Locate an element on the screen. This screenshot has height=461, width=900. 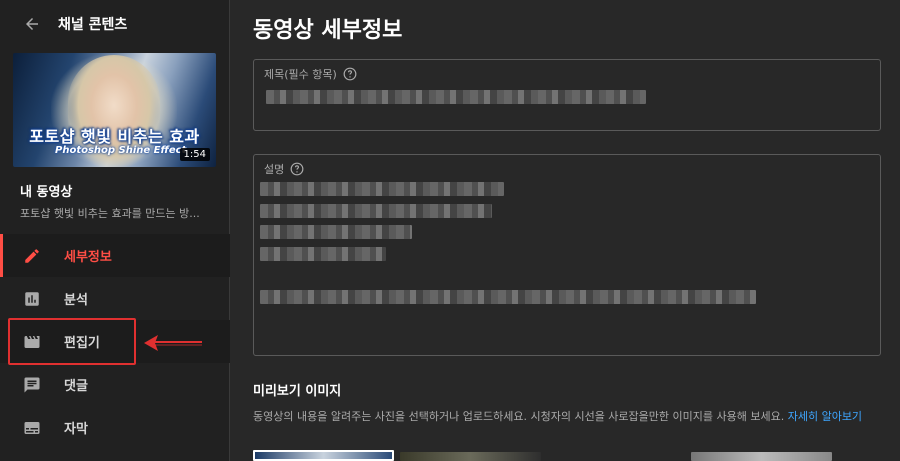
sidebar-item-label: 편집기 is located at coordinates (82, 343).